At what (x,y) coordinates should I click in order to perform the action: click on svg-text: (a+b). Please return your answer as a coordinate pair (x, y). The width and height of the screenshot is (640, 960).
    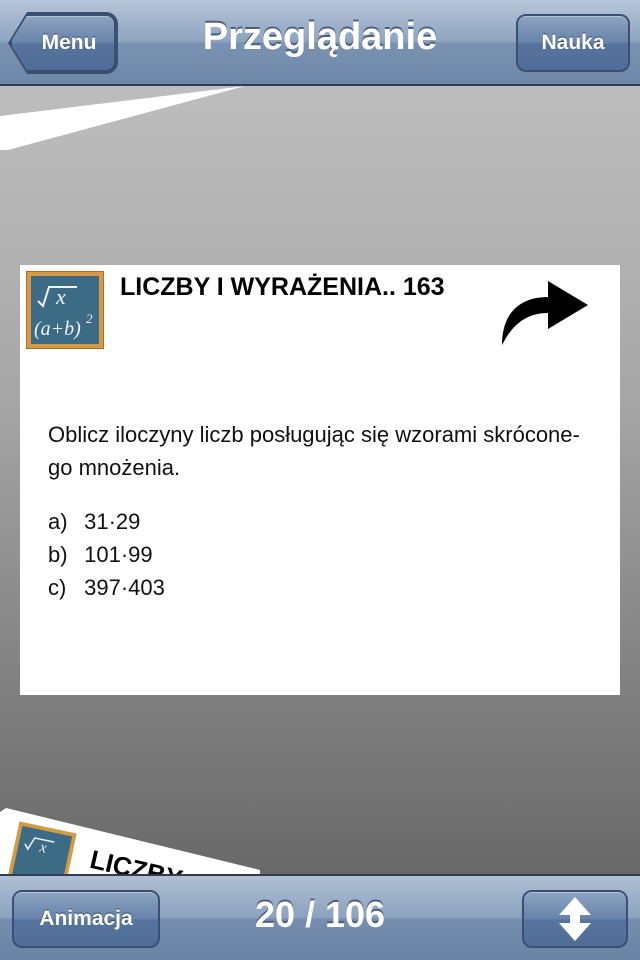
    Looking at the image, I should click on (57, 329).